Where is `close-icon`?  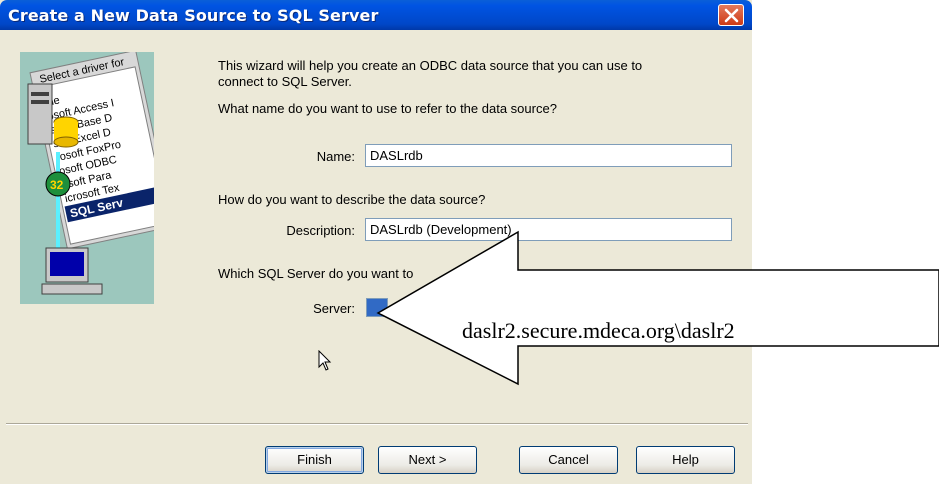 close-icon is located at coordinates (731, 15).